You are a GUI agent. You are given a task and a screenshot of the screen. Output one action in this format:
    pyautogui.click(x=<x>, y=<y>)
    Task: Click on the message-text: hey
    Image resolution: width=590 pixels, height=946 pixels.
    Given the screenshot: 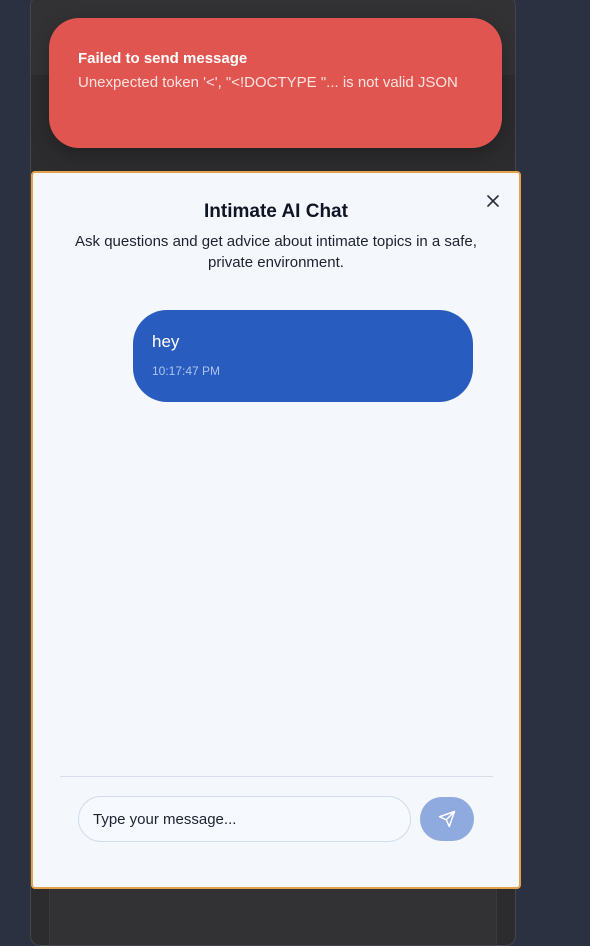 What is the action you would take?
    pyautogui.click(x=166, y=341)
    